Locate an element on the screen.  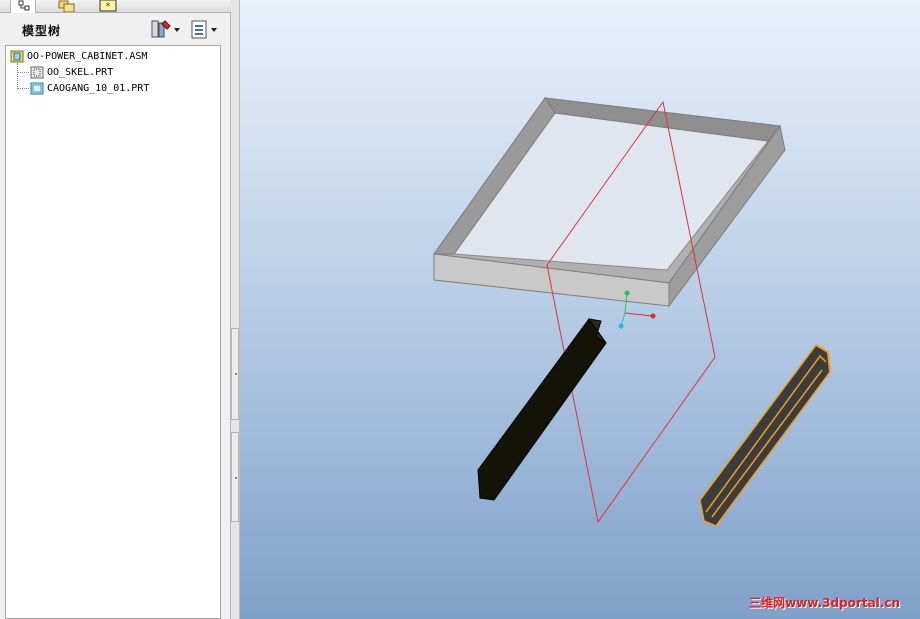
tree-item-label: OO-POWER_CABINET.ASM is located at coordinates (87, 56).